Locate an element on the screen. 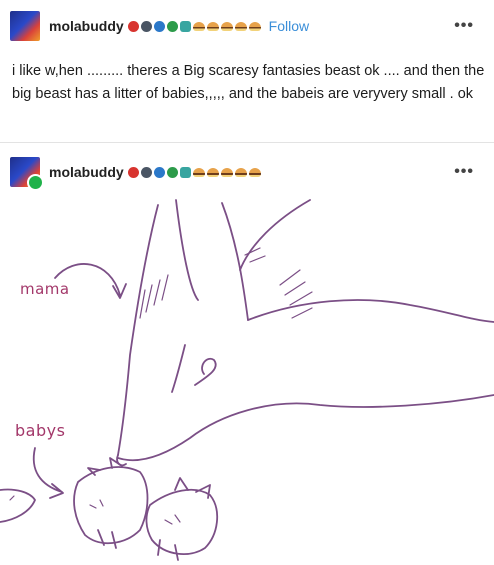 The width and height of the screenshot is (494, 565). beast-eye is located at coordinates (178, 368).